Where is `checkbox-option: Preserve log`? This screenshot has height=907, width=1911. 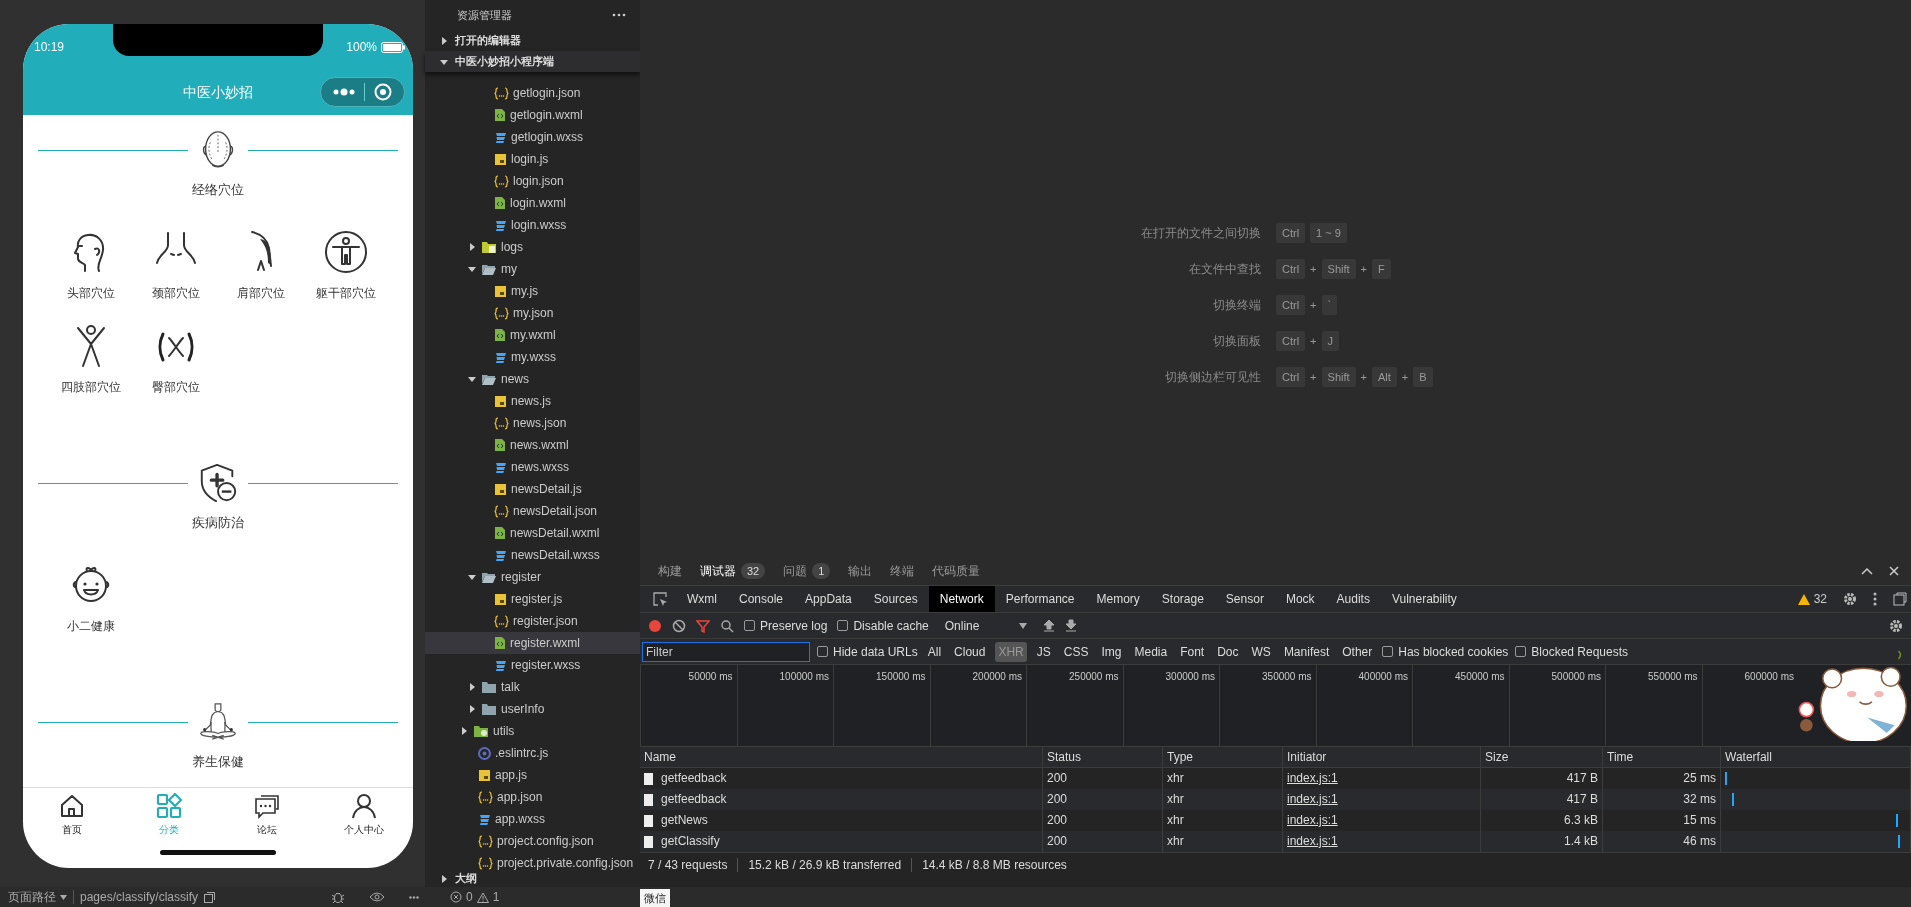 checkbox-option: Preserve log is located at coordinates (786, 625).